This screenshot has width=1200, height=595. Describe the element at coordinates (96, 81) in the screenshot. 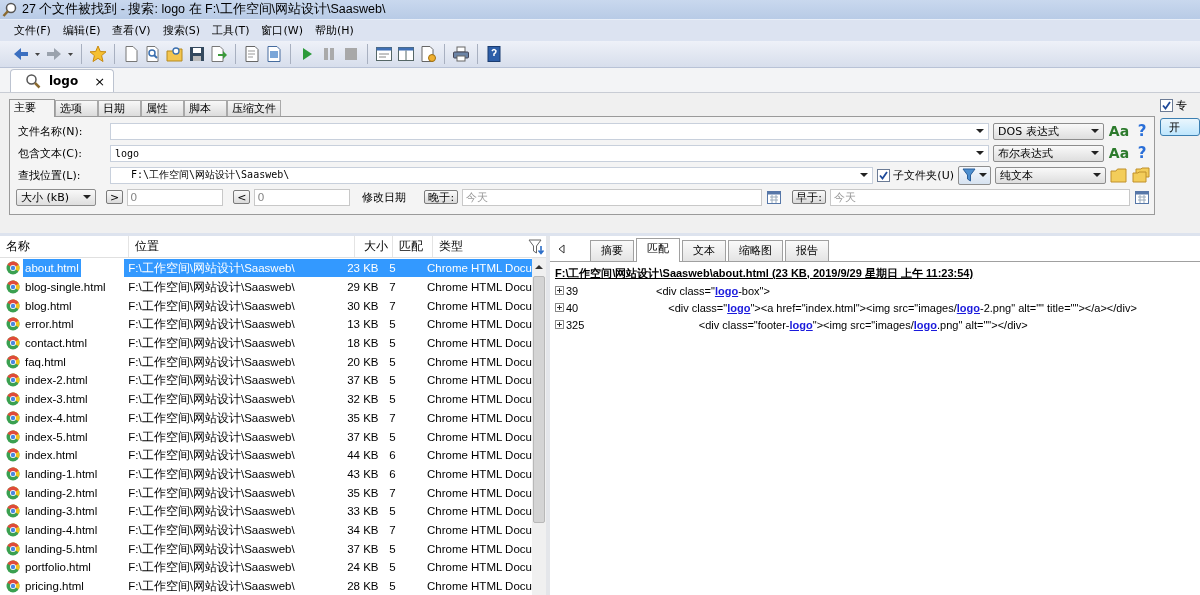

I see `close-button: ×` at that location.